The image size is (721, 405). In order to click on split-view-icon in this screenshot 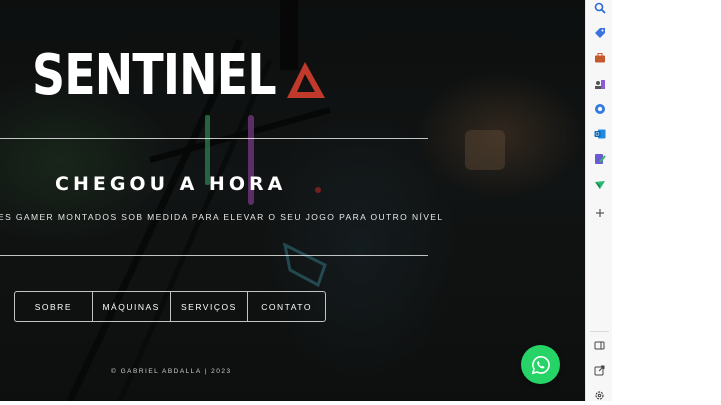, I will do `click(599, 345)`.